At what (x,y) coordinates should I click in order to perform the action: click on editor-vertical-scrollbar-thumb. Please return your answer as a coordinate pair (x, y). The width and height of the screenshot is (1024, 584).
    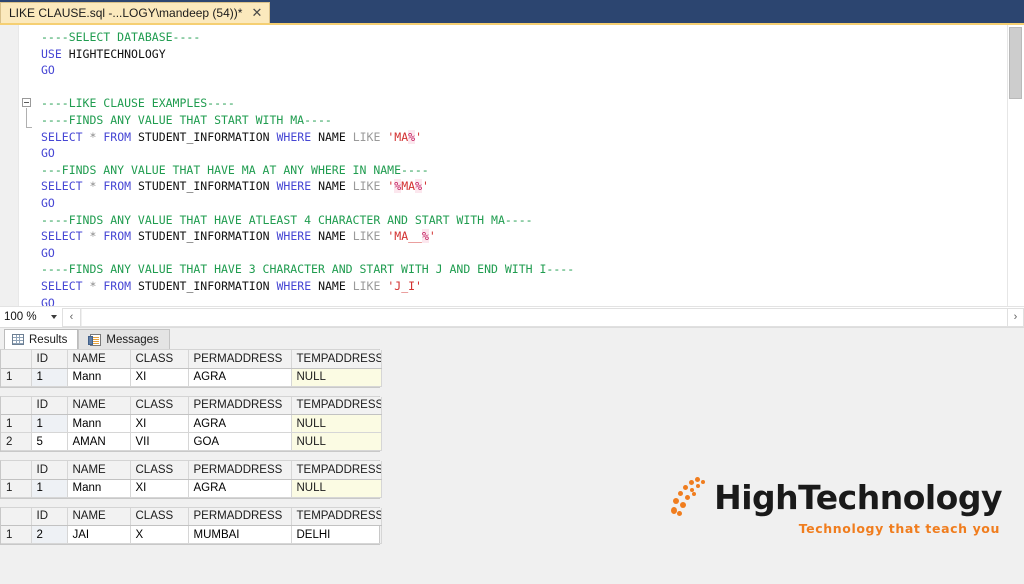
    Looking at the image, I should click on (1015, 63).